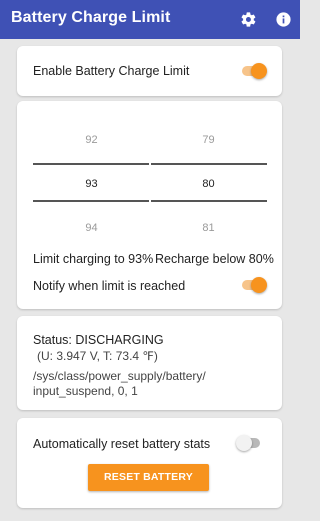 The width and height of the screenshot is (320, 521). What do you see at coordinates (91, 140) in the screenshot?
I see `charge-picker-prev: 92` at bounding box center [91, 140].